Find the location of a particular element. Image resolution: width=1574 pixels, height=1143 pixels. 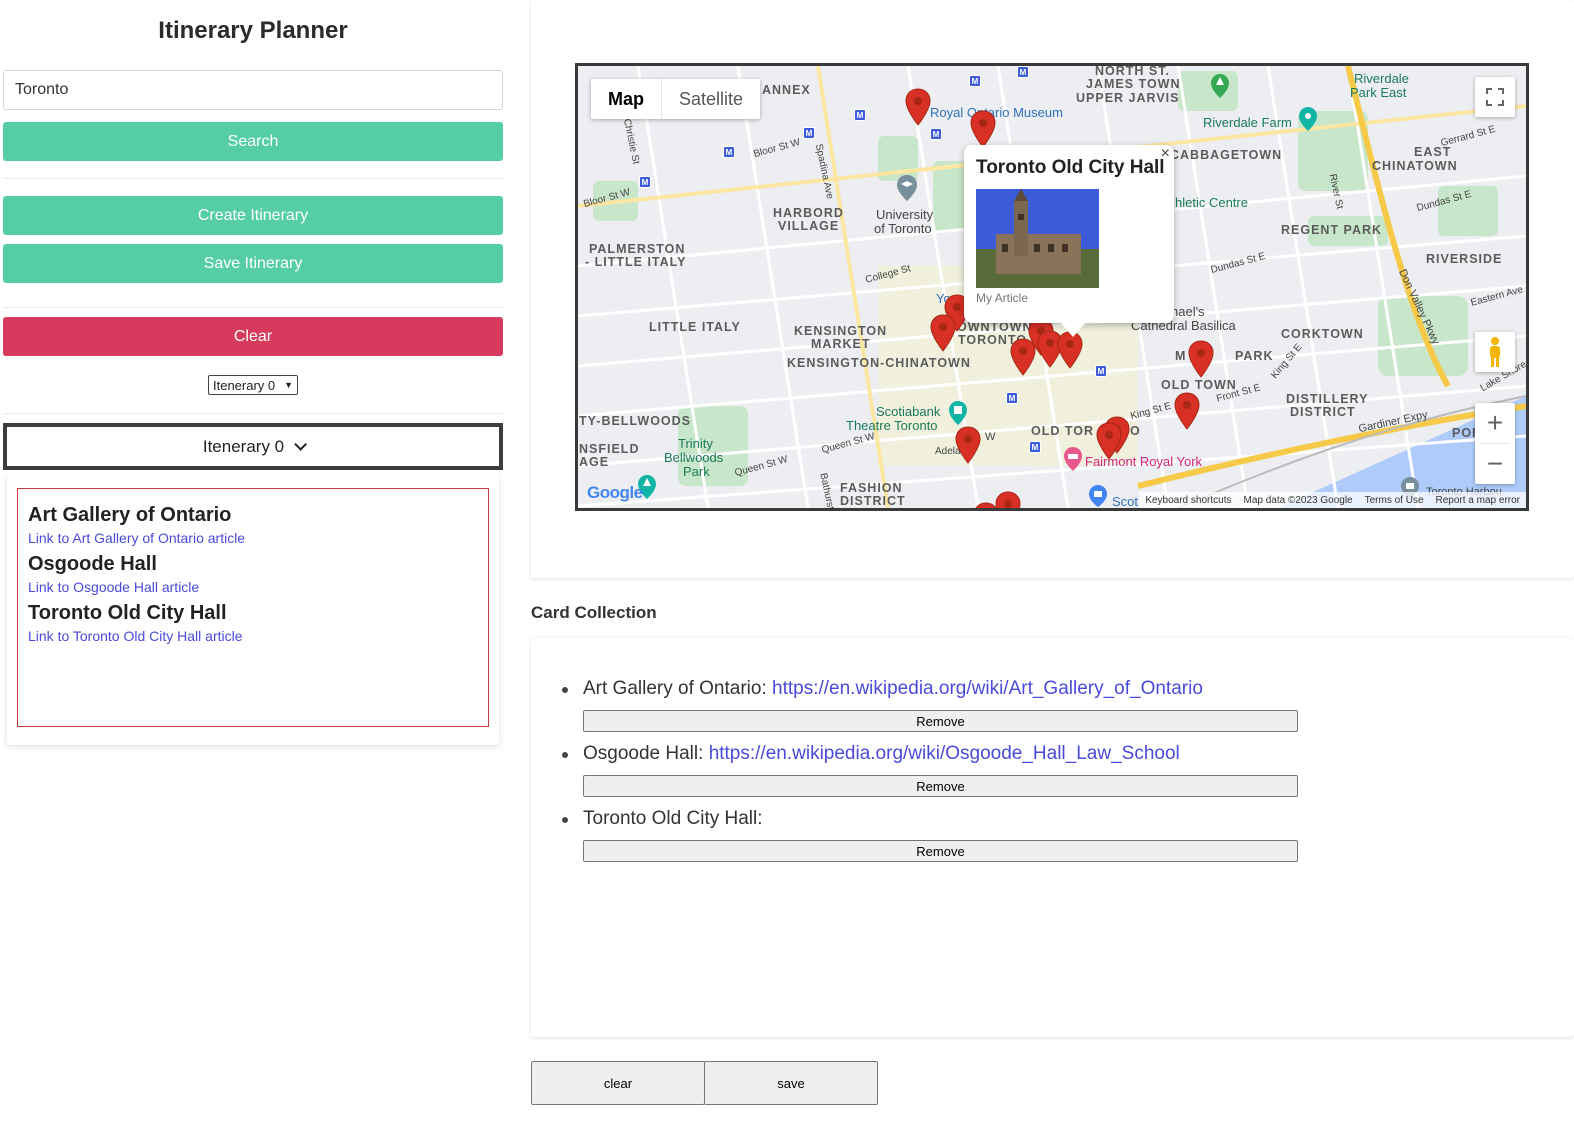

map-label: PARK is located at coordinates (1254, 356).